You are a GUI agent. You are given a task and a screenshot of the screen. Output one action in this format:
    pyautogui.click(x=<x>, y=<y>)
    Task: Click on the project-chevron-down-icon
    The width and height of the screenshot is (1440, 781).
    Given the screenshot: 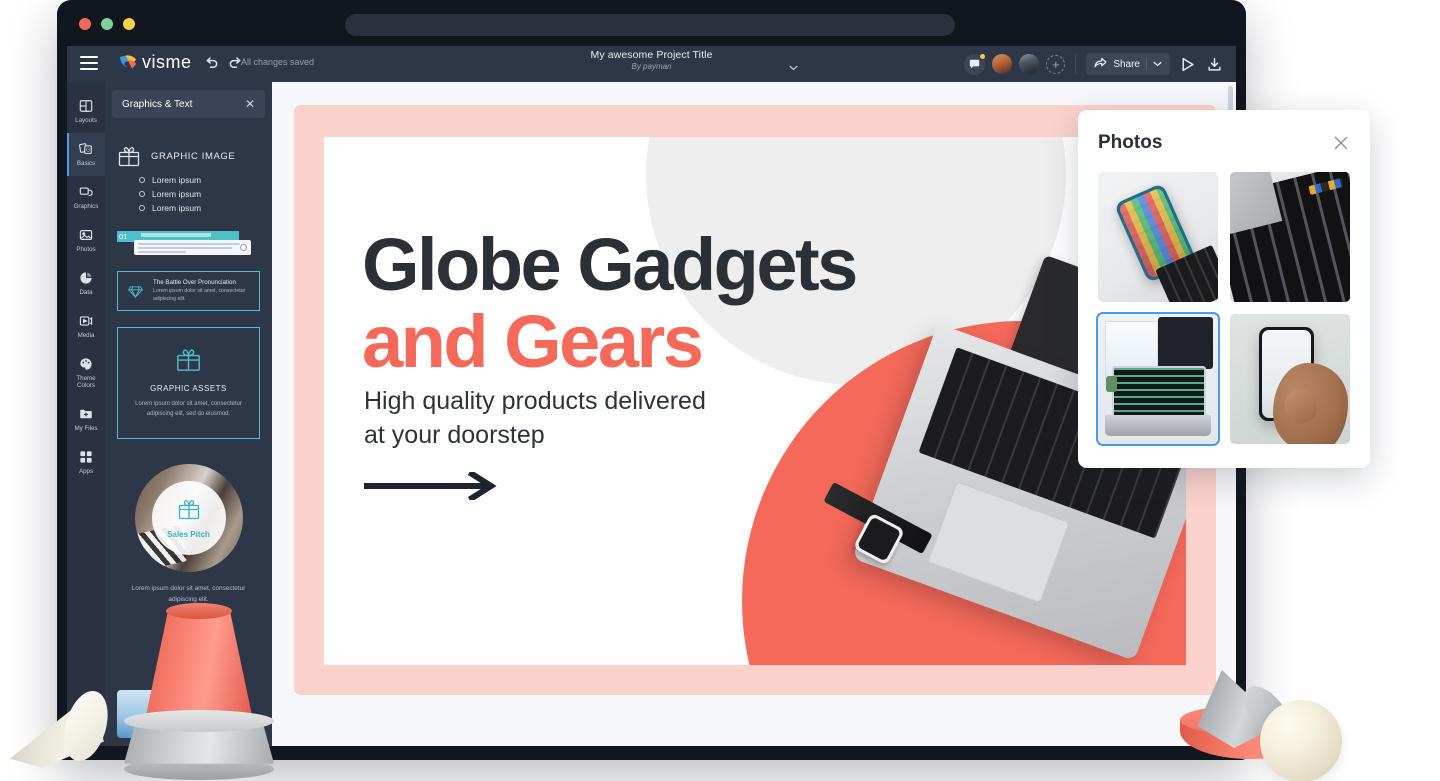 What is the action you would take?
    pyautogui.click(x=793, y=64)
    